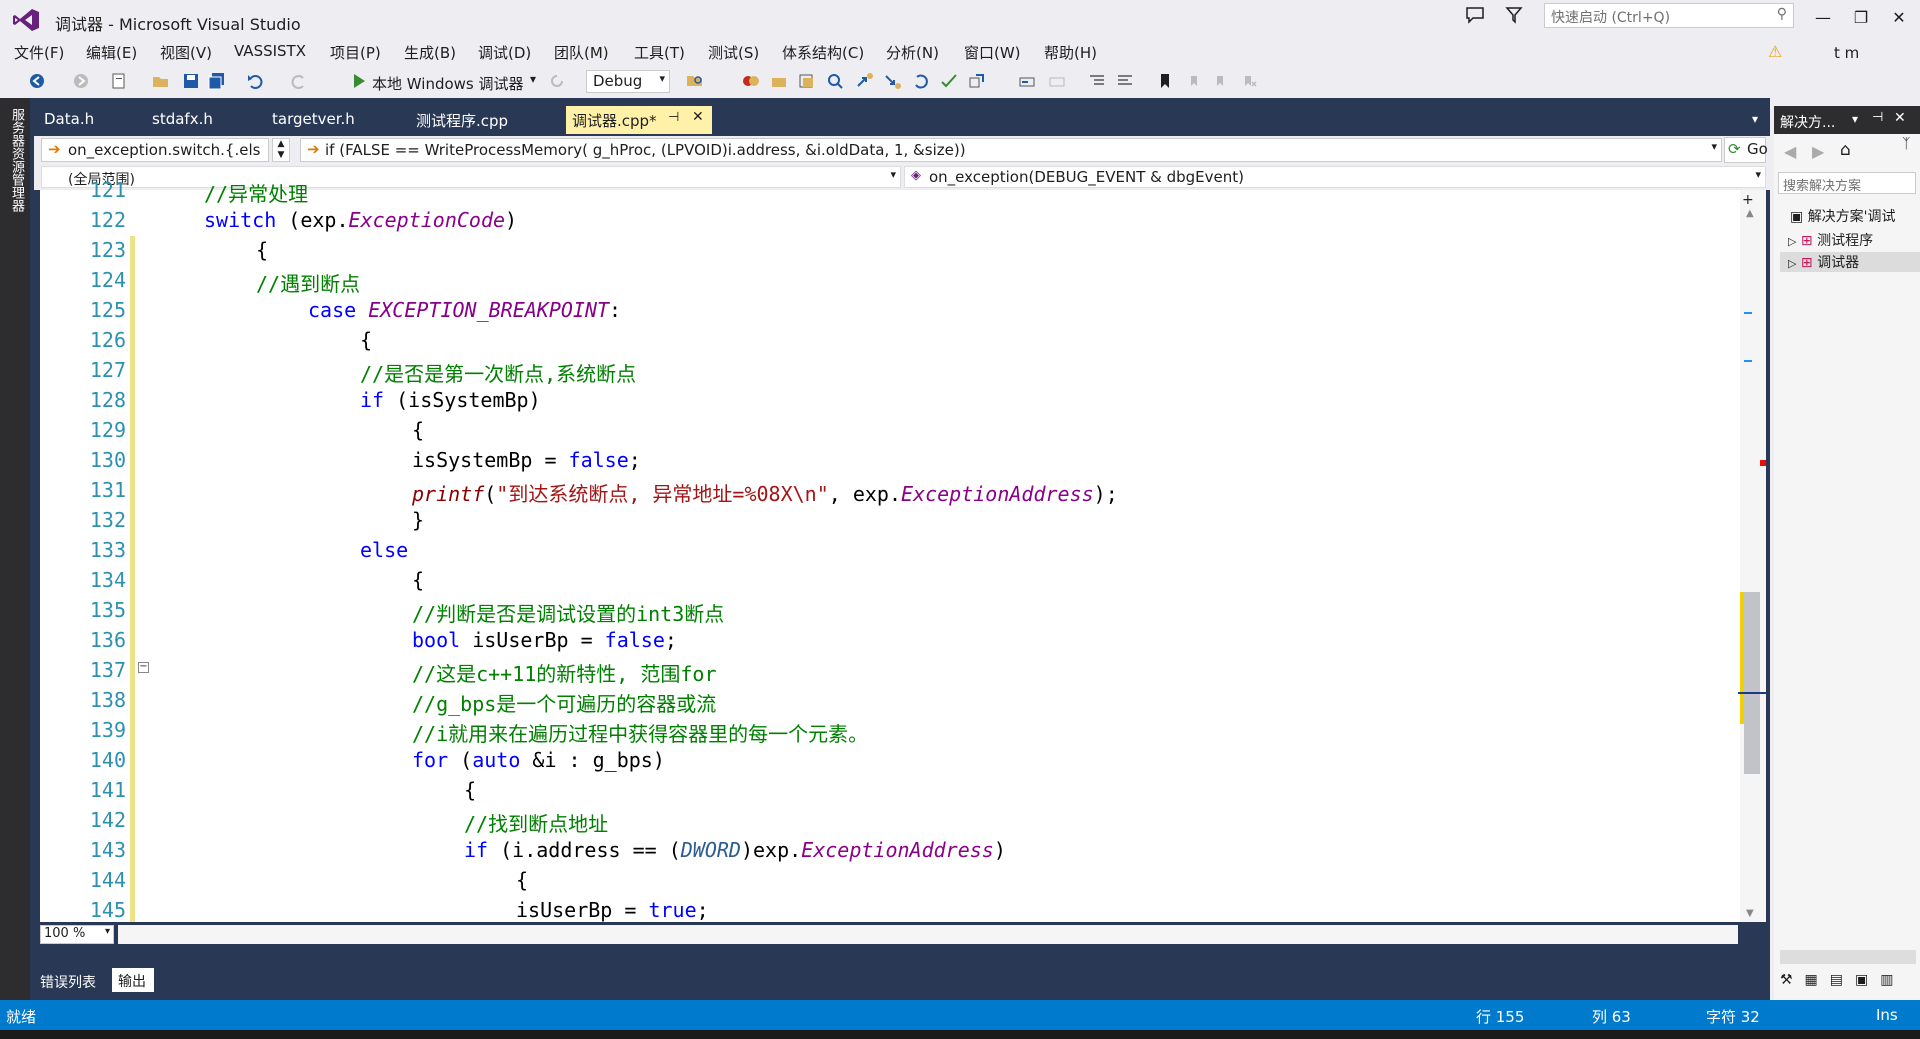  I want to click on prev-bookmark-icon, so click(1193, 81).